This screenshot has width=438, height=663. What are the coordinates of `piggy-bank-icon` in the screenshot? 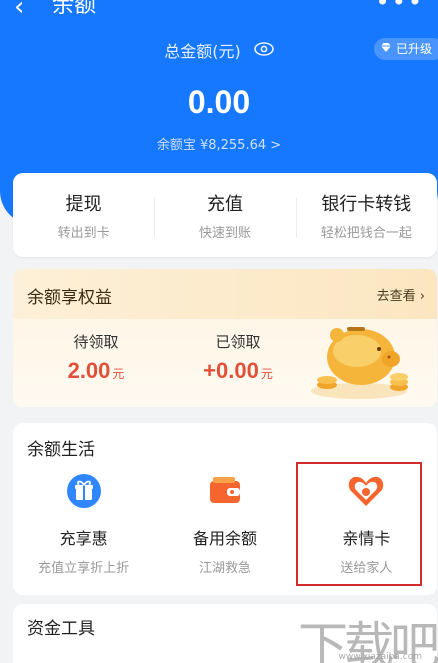 It's located at (362, 355).